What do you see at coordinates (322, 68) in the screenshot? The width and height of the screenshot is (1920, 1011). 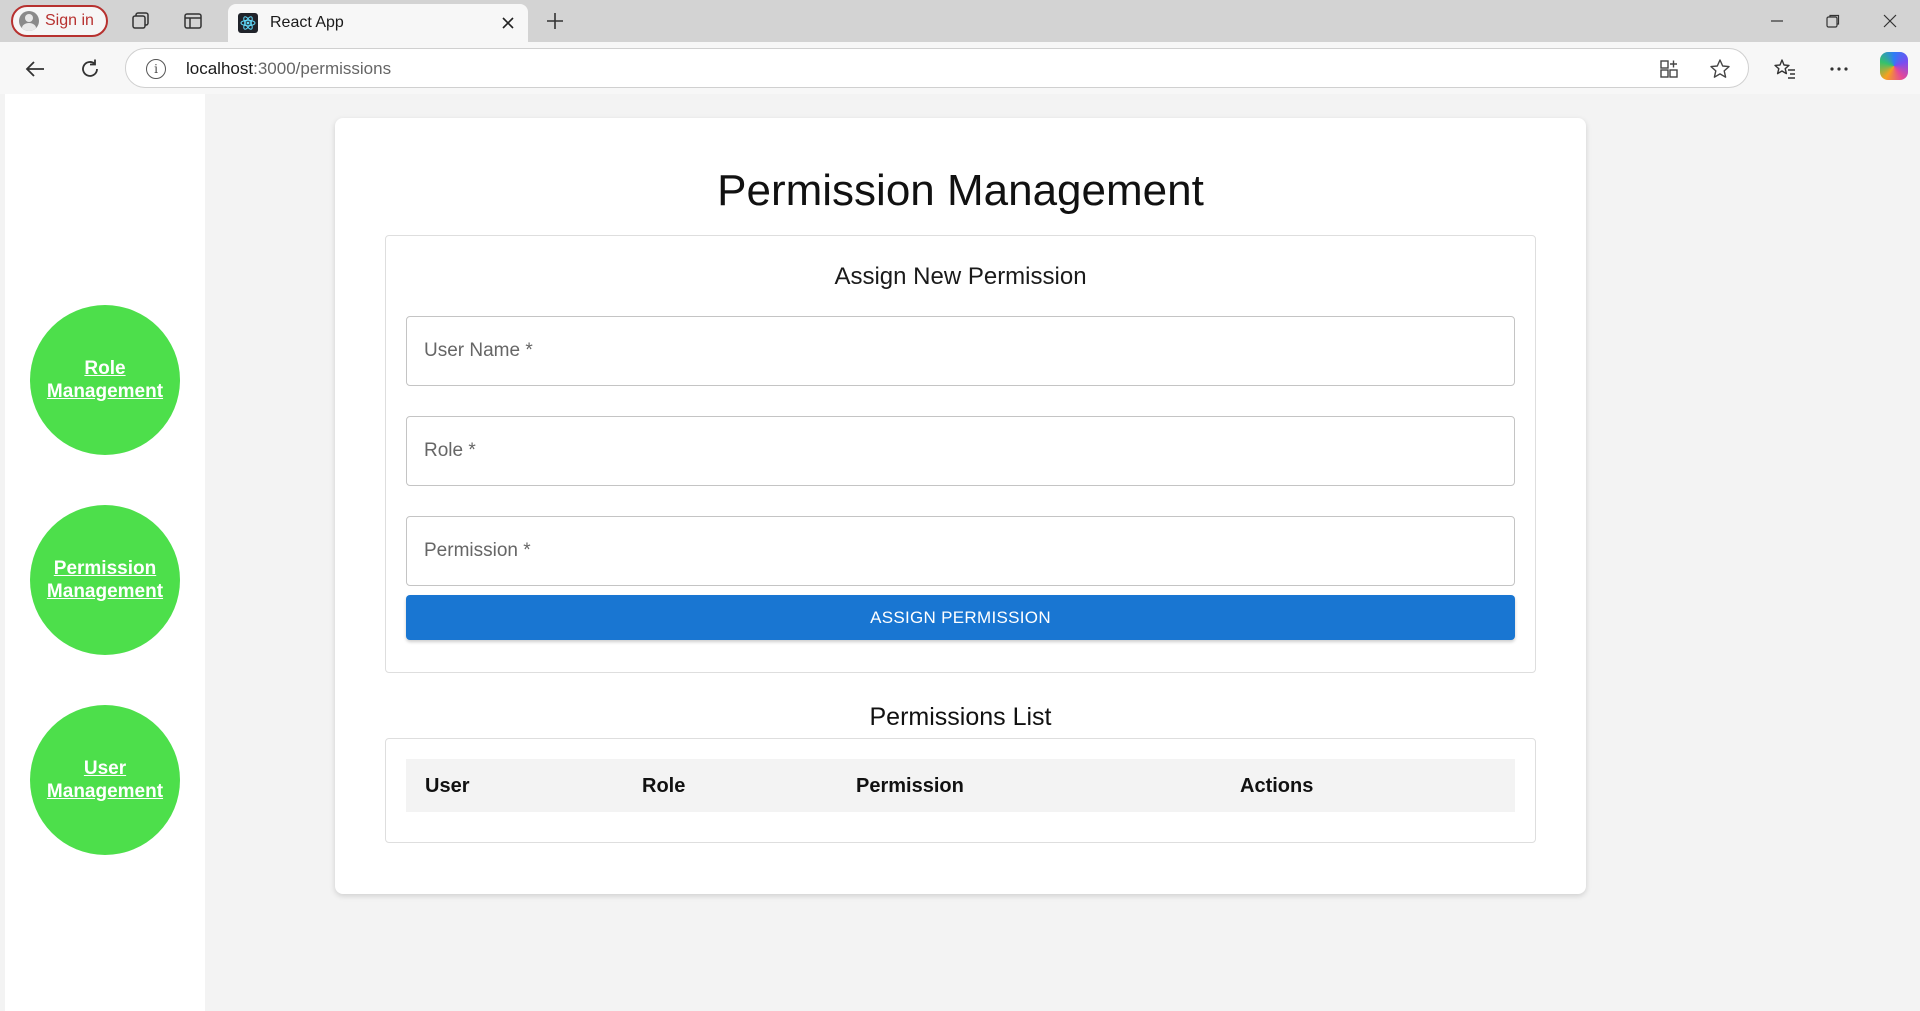 I see `url-path: :3000/permissions` at bounding box center [322, 68].